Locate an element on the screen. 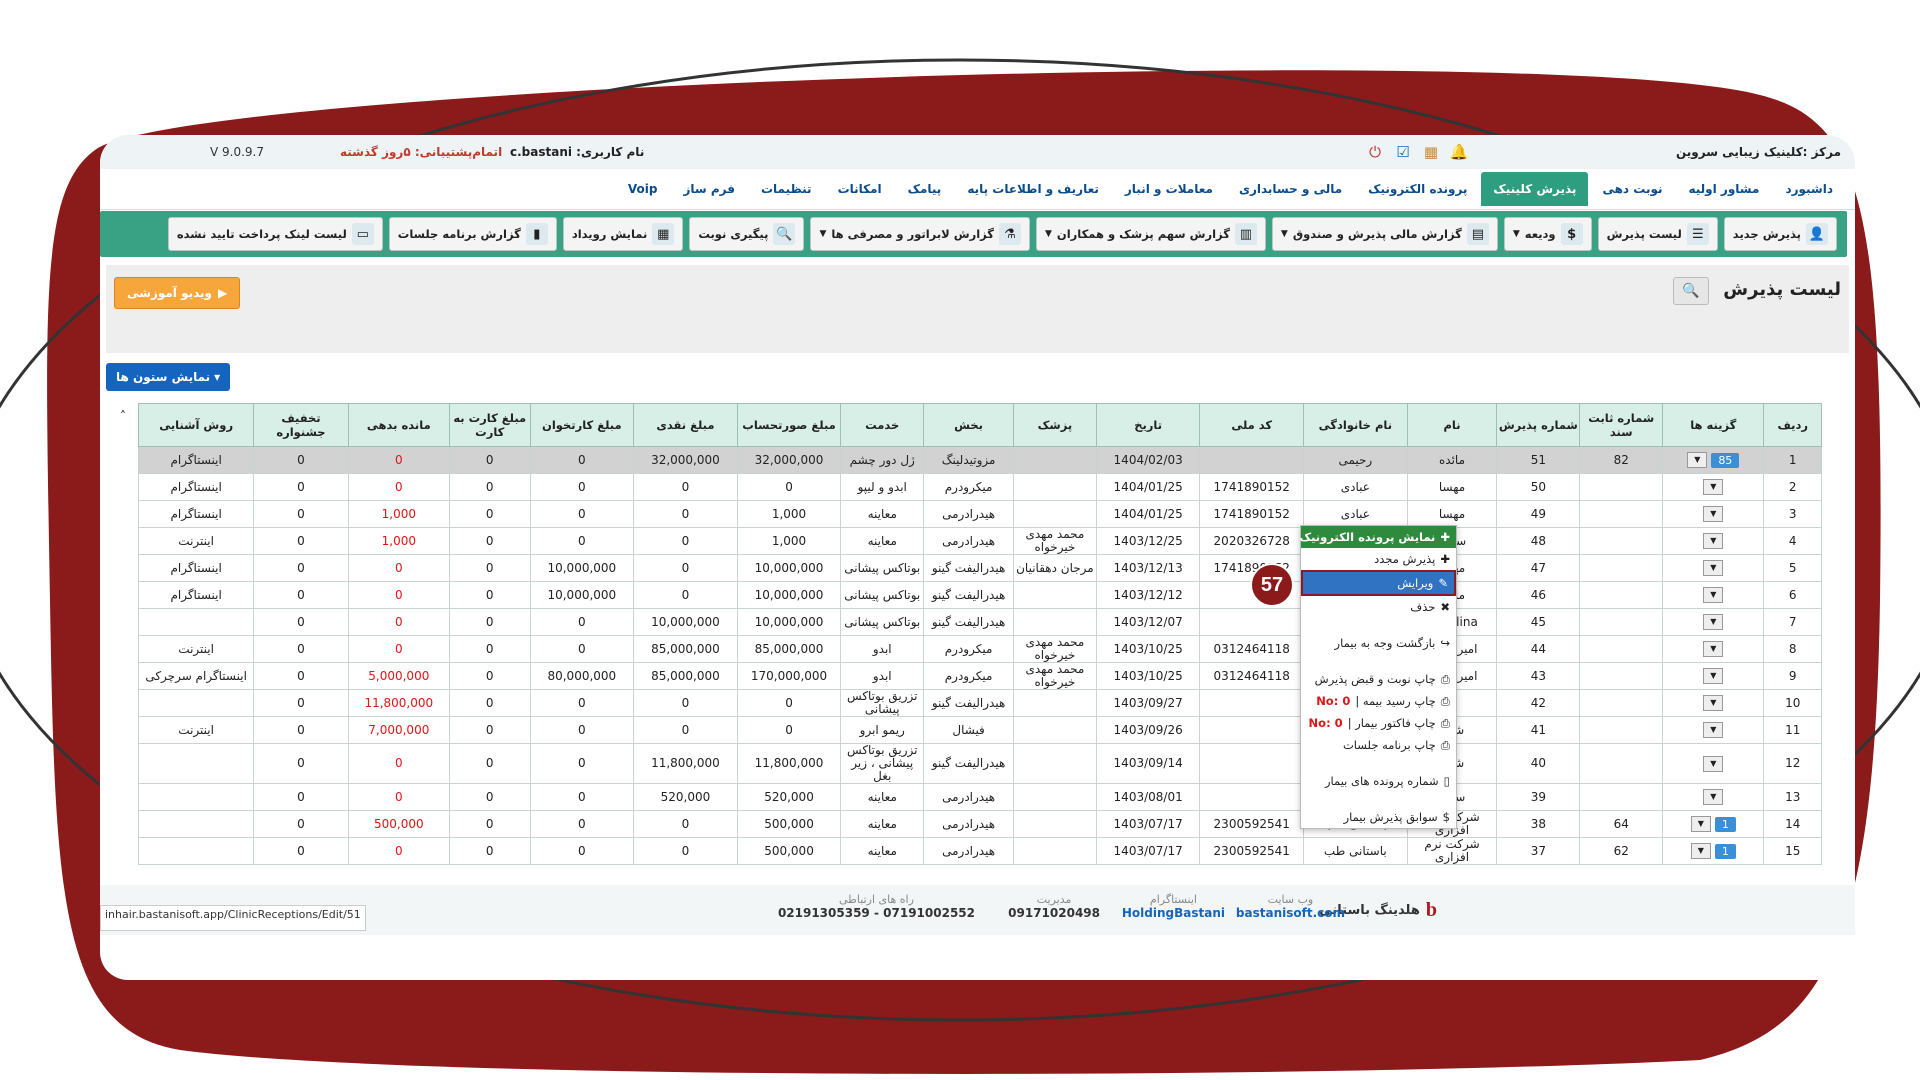  menu-show-e-record: ✚ نمایش پرونده الکترونیک is located at coordinates (1377, 537).